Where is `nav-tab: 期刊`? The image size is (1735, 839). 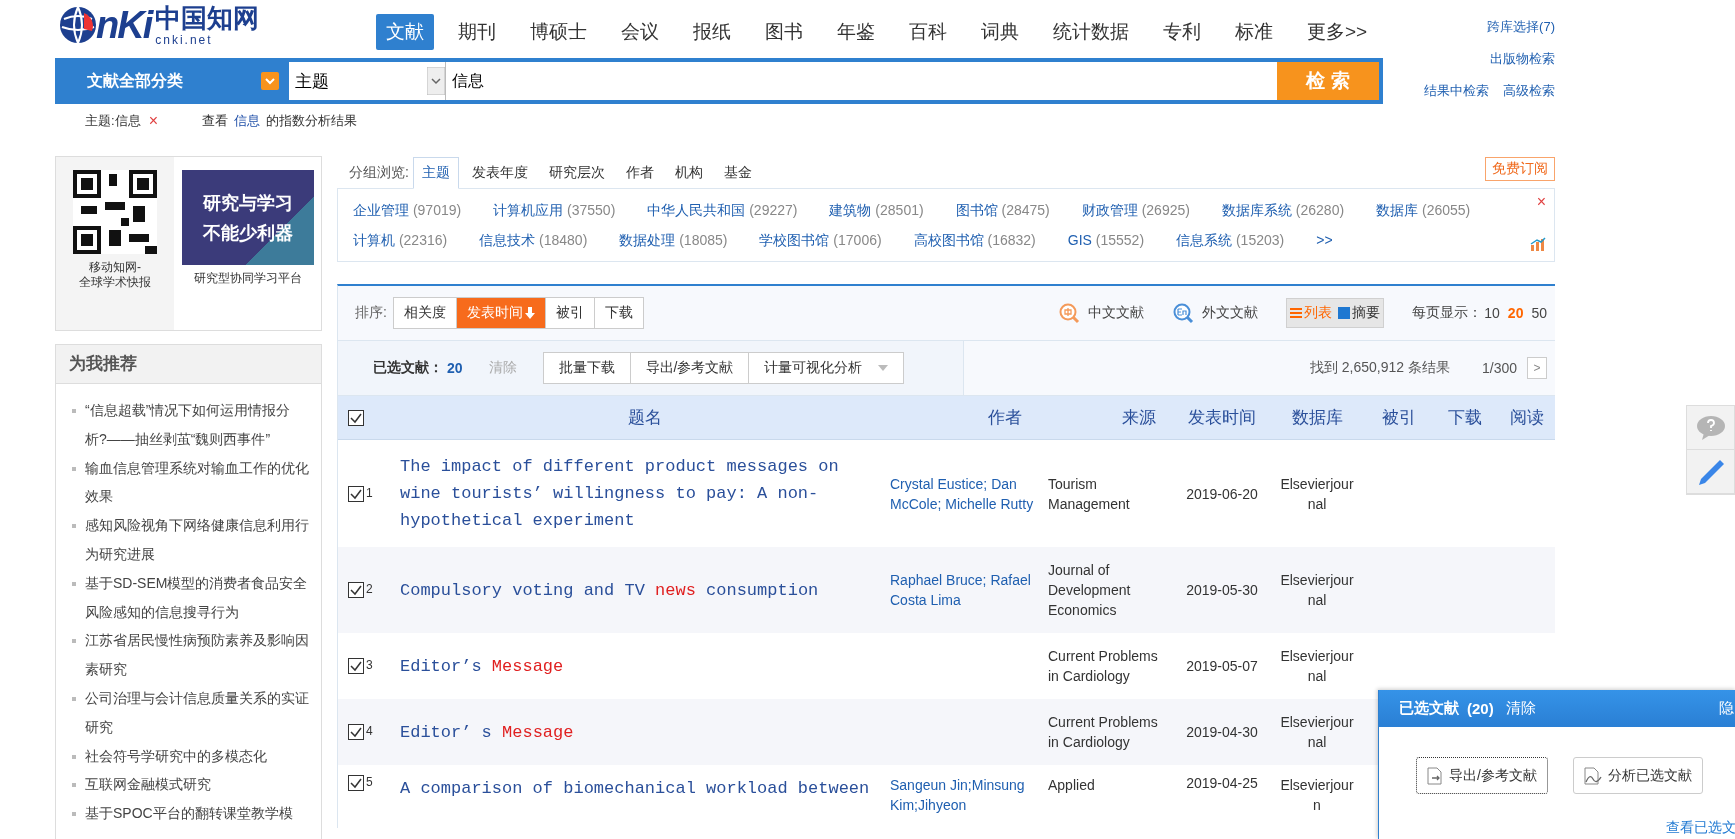 nav-tab: 期刊 is located at coordinates (477, 32).